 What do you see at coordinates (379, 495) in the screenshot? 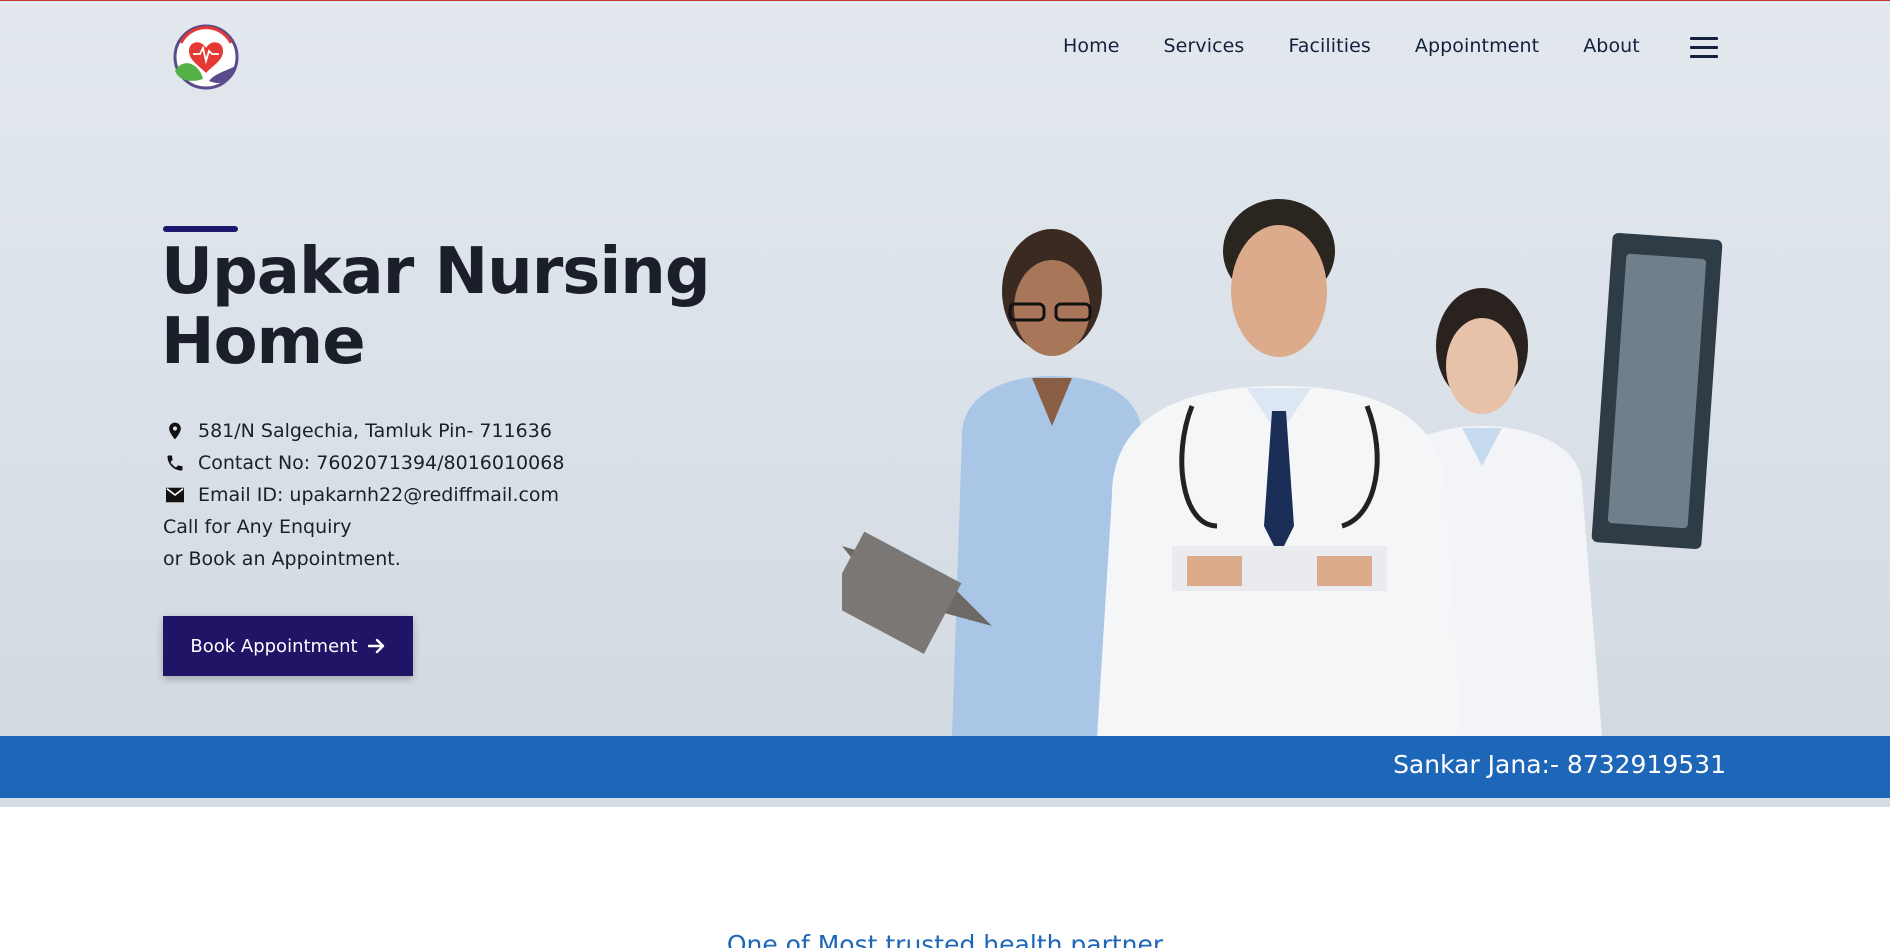
I see `email-text: Email ID: upakarnh22@rediffmail.com` at bounding box center [379, 495].